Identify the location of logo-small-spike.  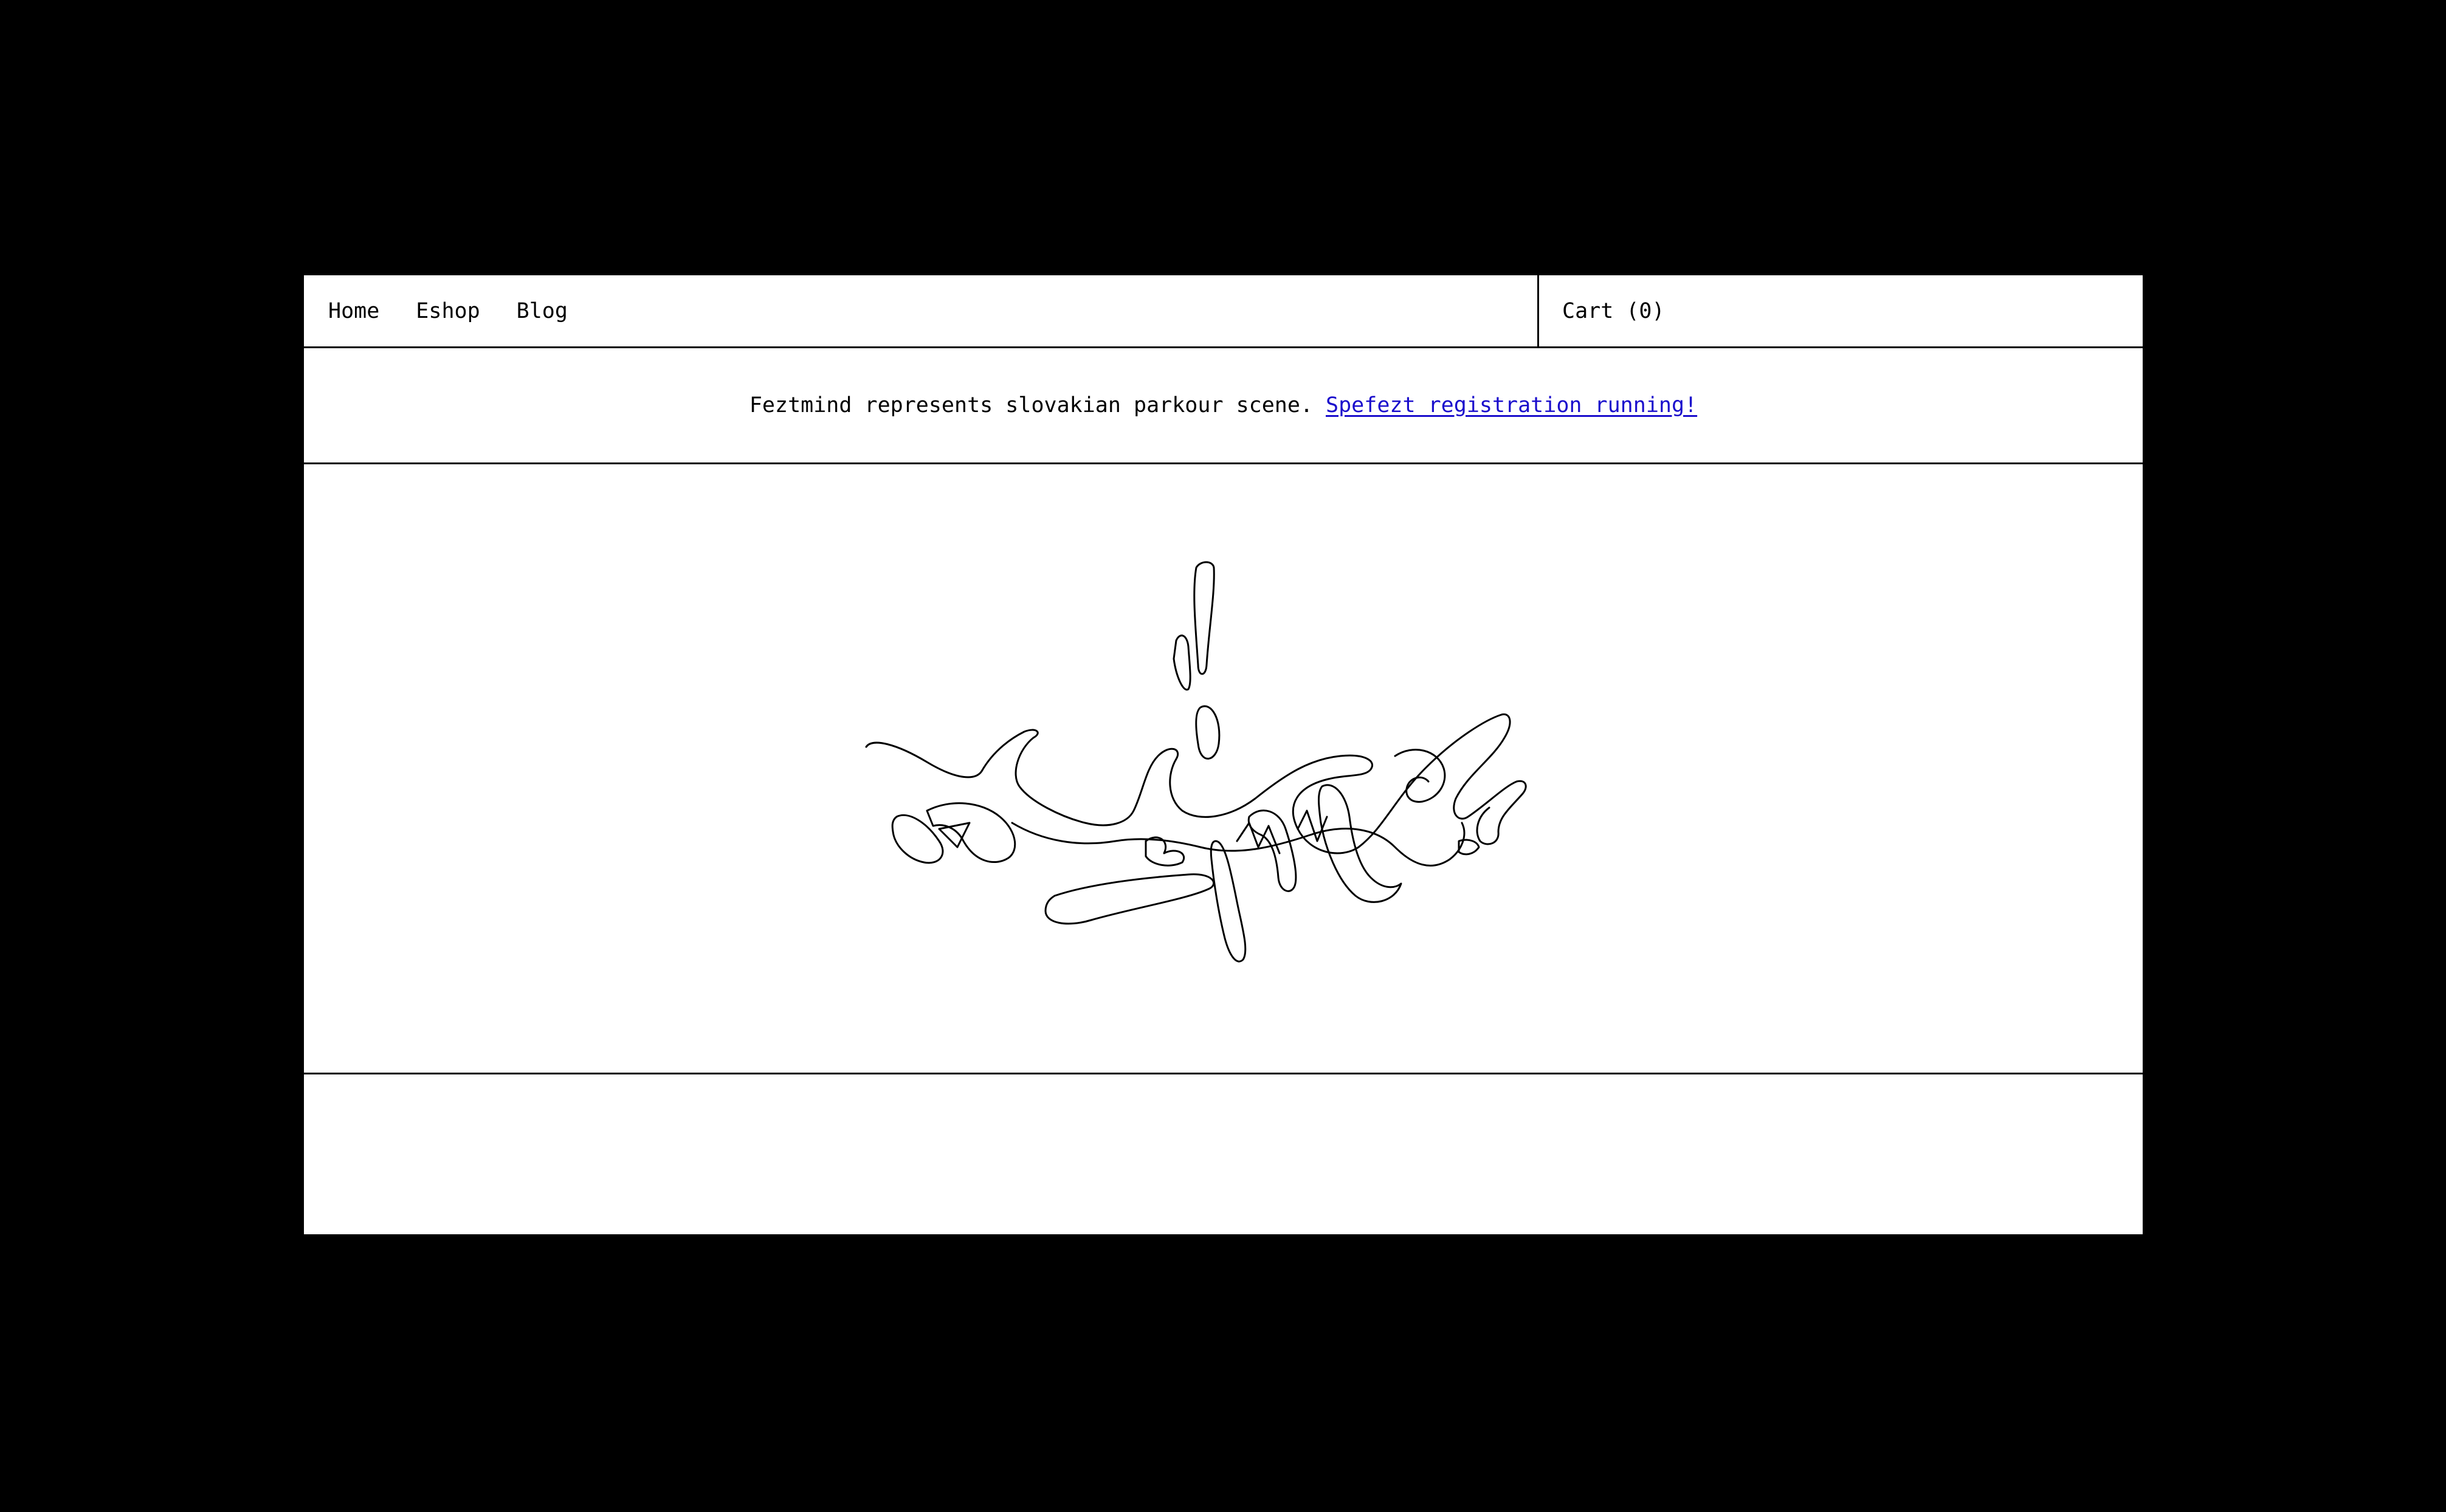
(1182, 663).